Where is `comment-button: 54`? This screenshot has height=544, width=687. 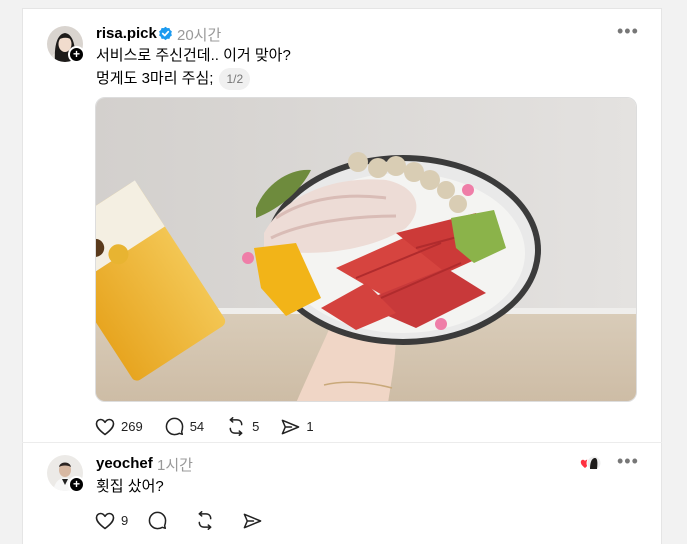 comment-button: 54 is located at coordinates (184, 426).